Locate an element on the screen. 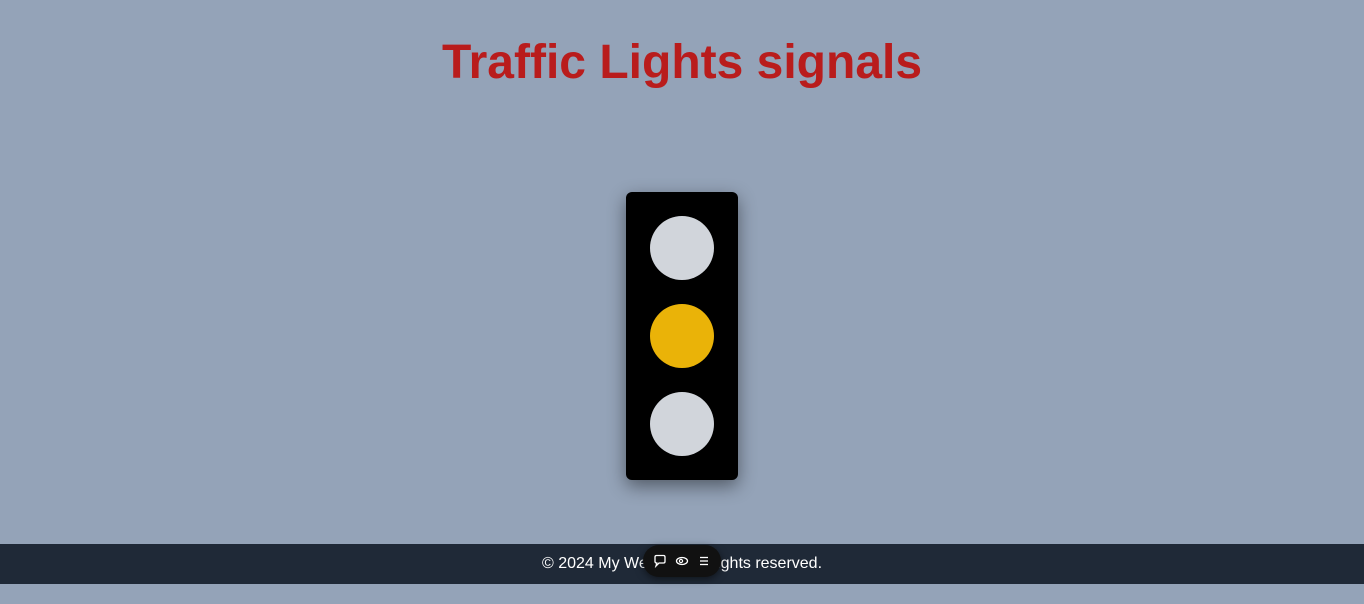  middle-lamp is located at coordinates (682, 336).